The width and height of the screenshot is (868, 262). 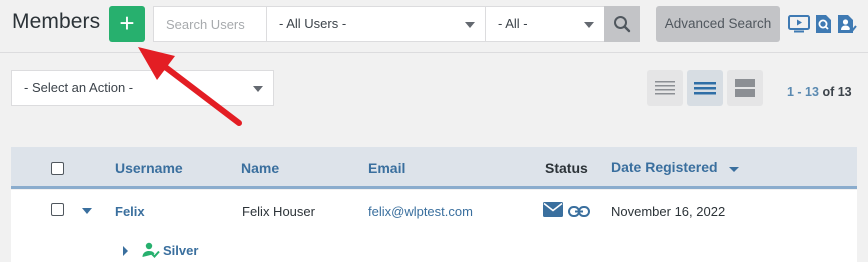 I want to click on bulk-action-select: - Select an Action -, so click(x=142, y=88).